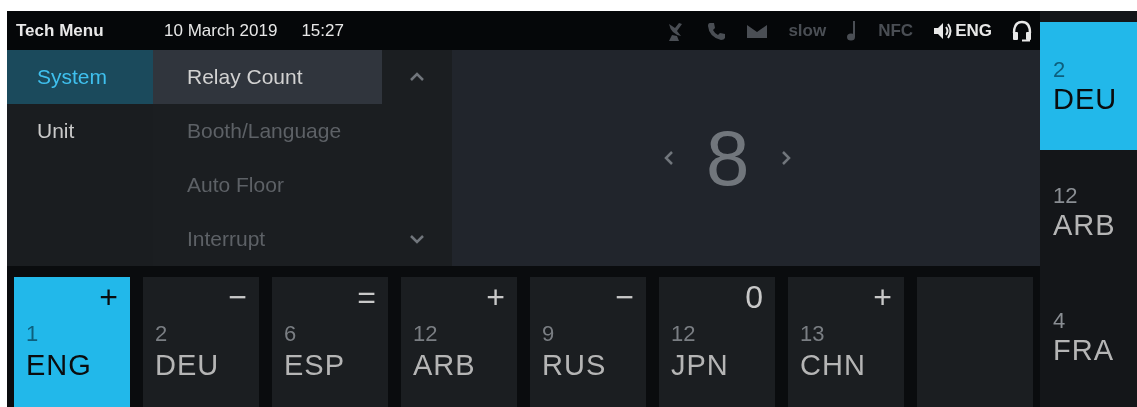  I want to click on increase-icon, so click(786, 158).